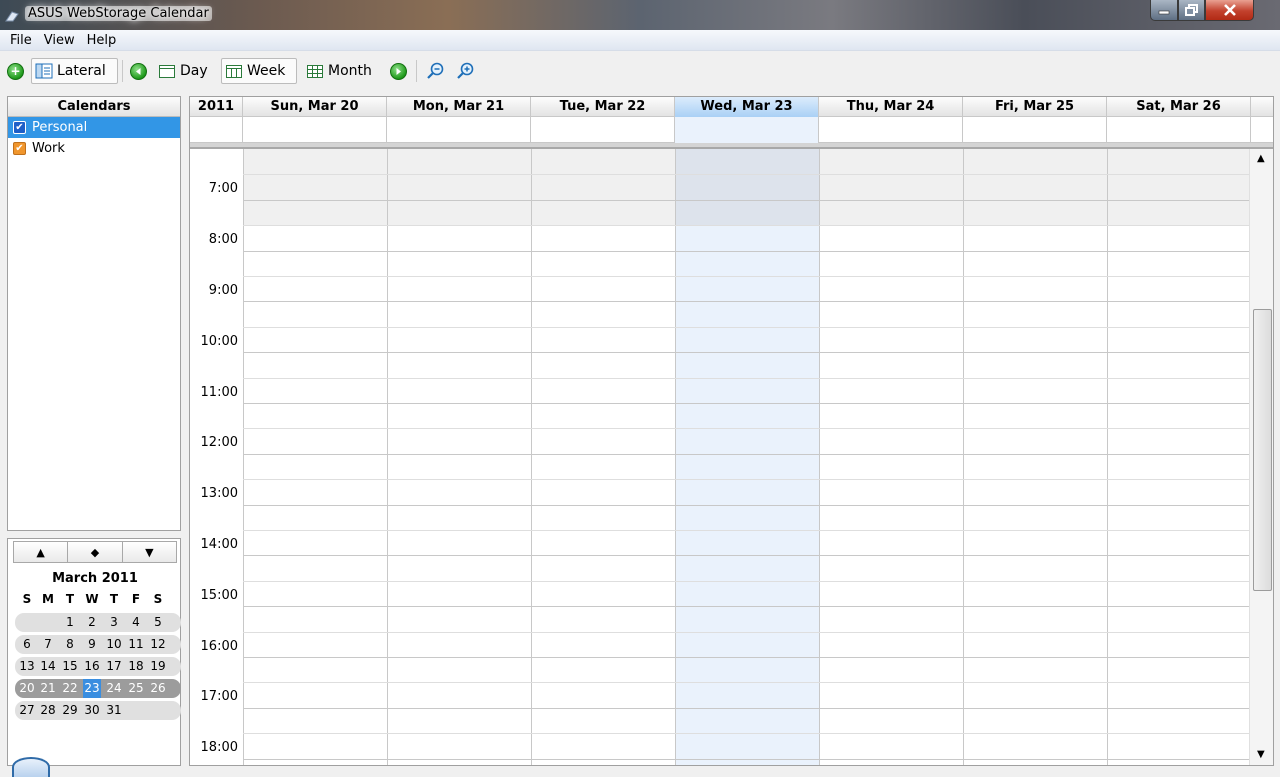 Image resolution: width=1280 pixels, height=777 pixels. What do you see at coordinates (259, 71) in the screenshot?
I see `week-view-button: Week` at bounding box center [259, 71].